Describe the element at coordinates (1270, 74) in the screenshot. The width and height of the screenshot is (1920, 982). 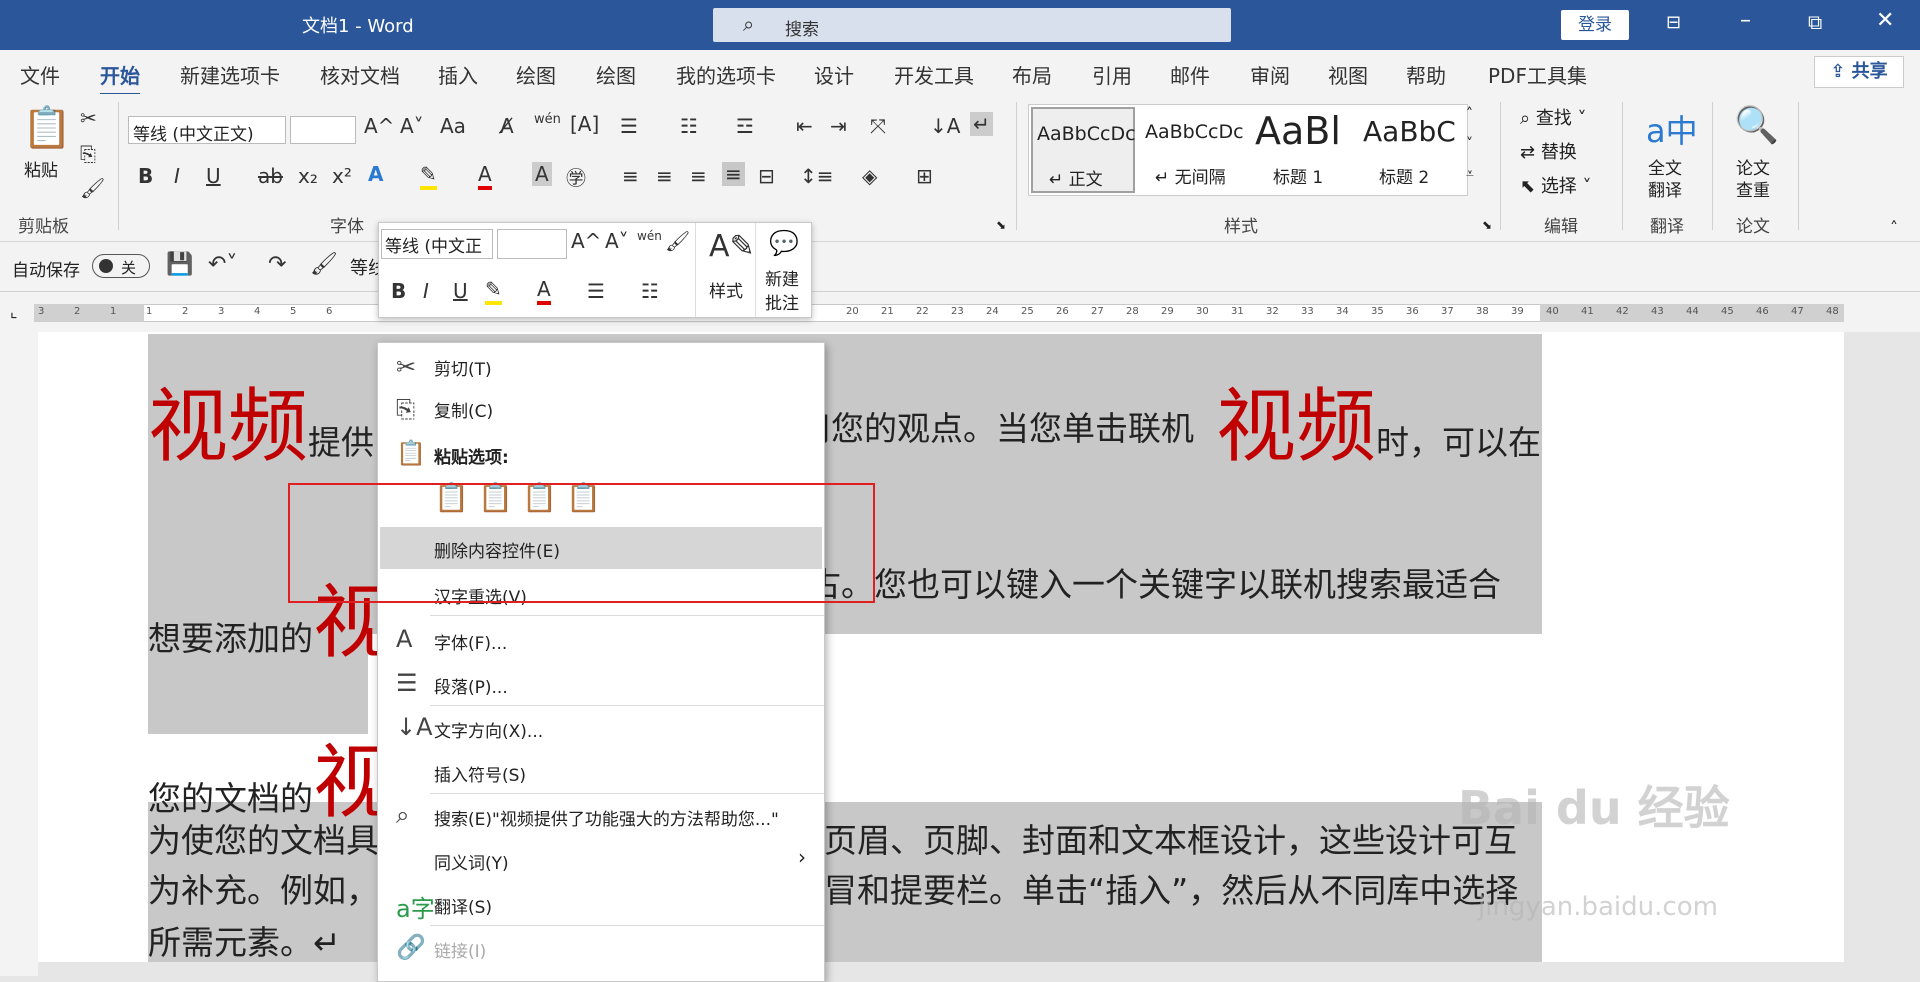
I see `tab-review: 审阅` at that location.